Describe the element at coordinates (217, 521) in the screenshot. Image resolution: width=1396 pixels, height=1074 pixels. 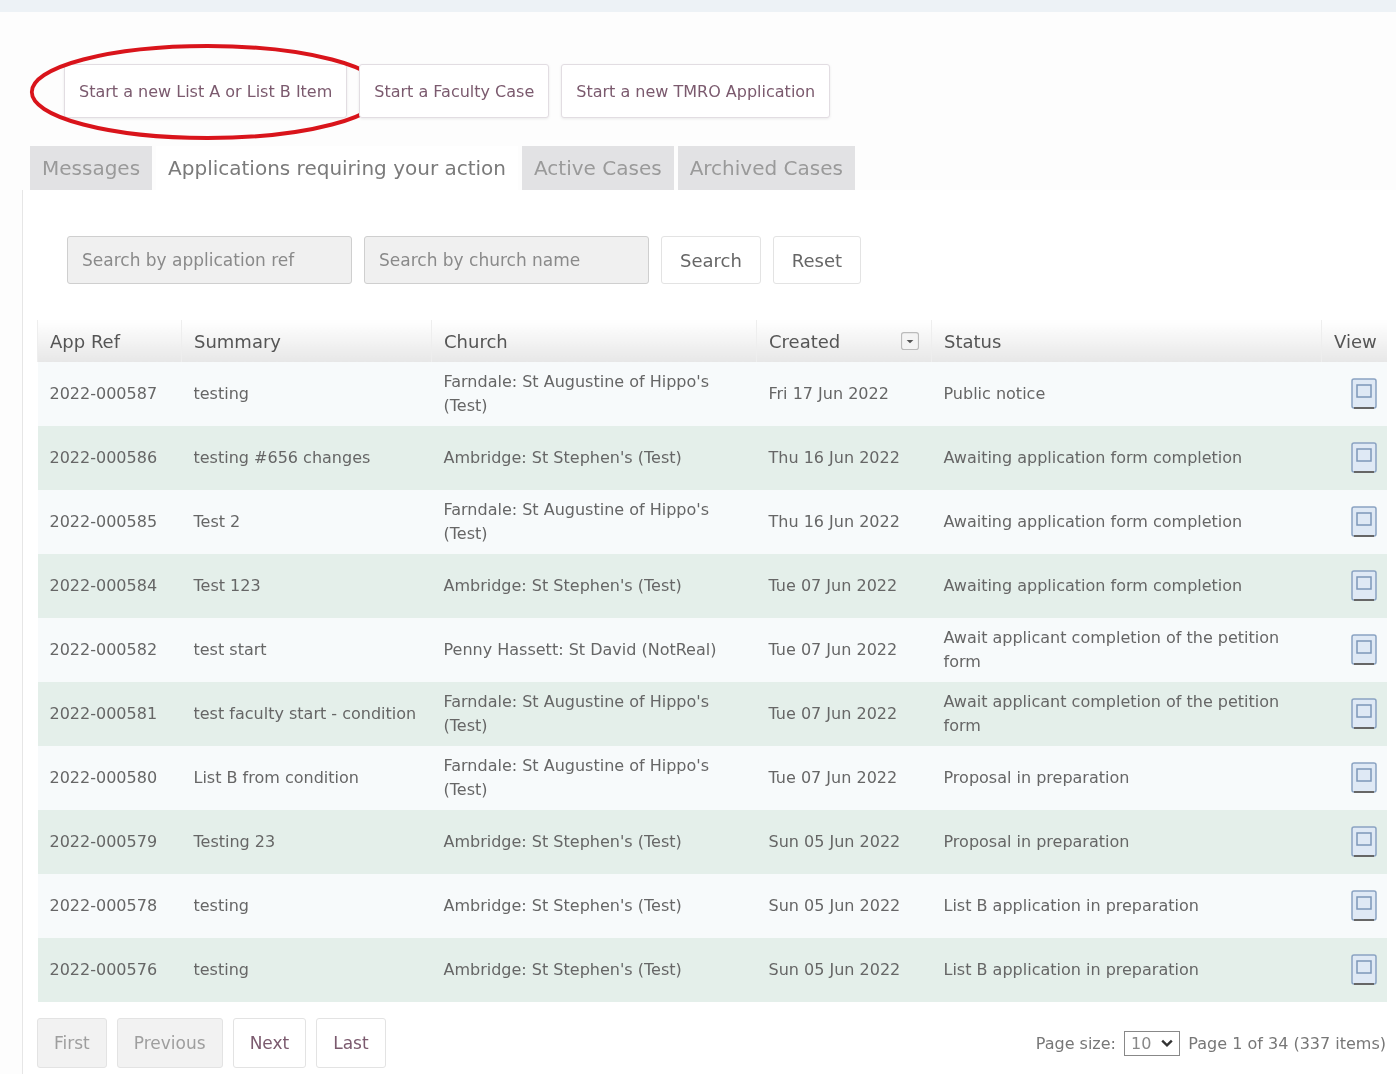
I see `table-cell: Test 2` at that location.